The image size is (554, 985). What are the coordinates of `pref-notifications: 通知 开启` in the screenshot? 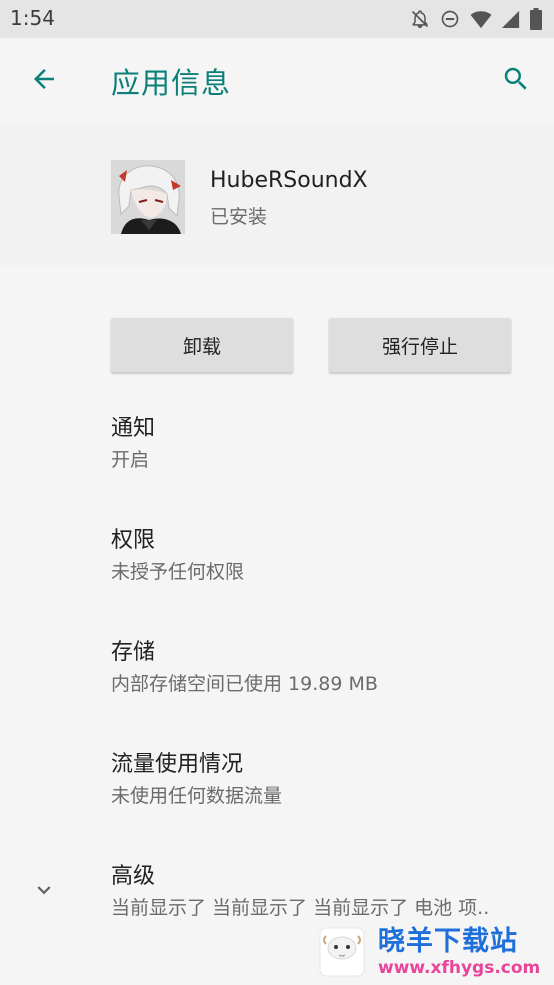 It's located at (321, 444).